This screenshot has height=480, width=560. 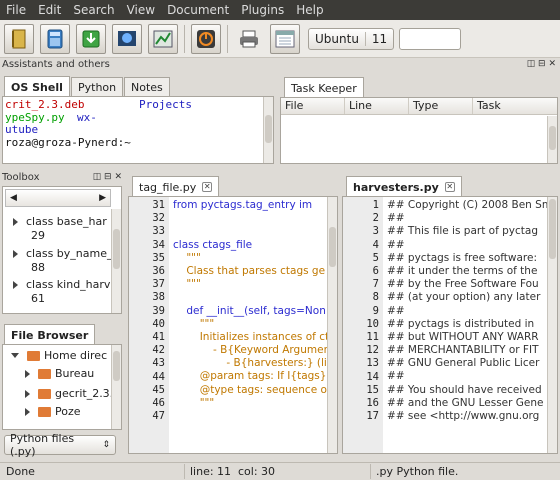 What do you see at coordinates (404, 186) in the screenshot?
I see `tab-harvesters: harvesters.py ✕` at bounding box center [404, 186].